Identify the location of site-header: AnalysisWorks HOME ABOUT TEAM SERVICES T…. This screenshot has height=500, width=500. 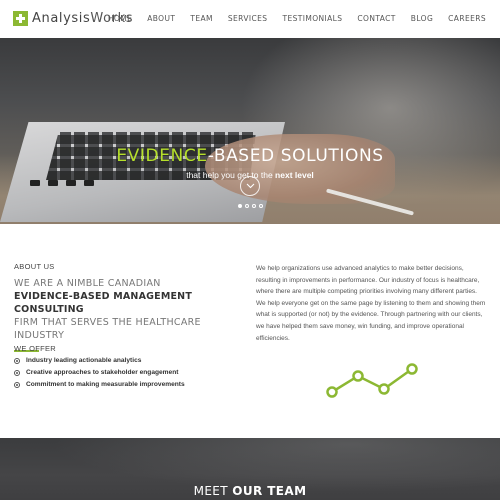
(250, 19).